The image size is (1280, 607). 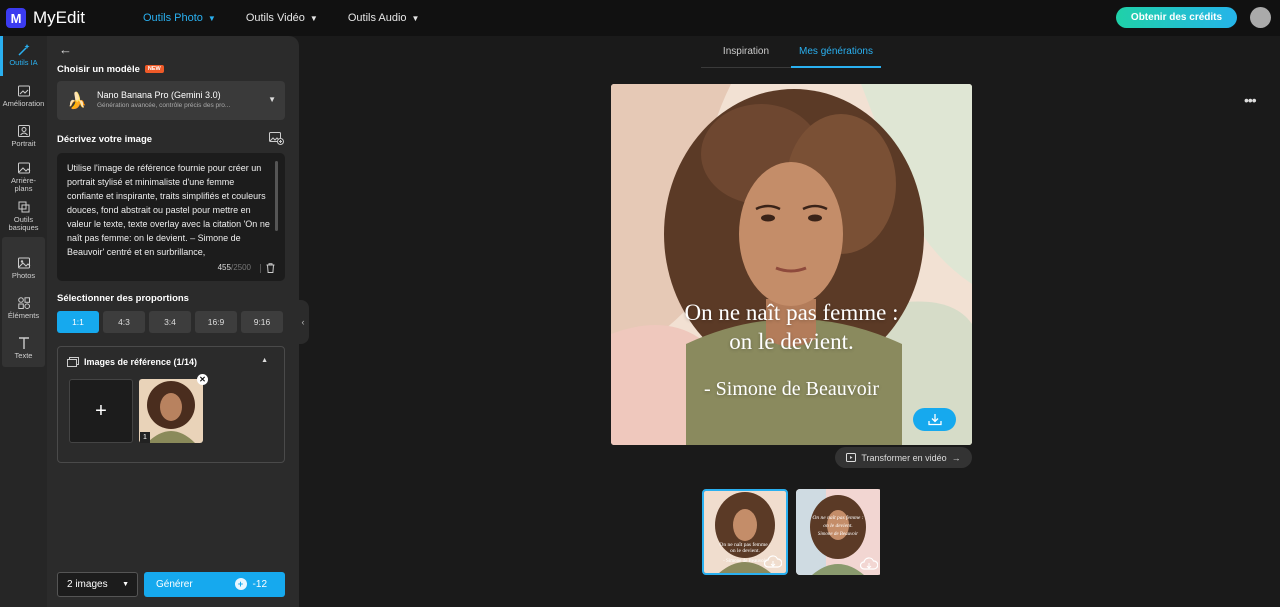 What do you see at coordinates (23, 62) in the screenshot?
I see `rail-label: Outils IA` at bounding box center [23, 62].